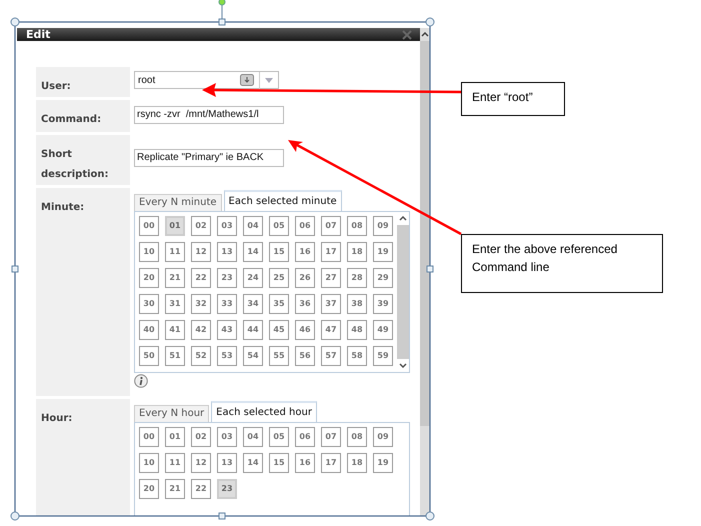  What do you see at coordinates (305, 330) in the screenshot?
I see `value-toggle: 46` at bounding box center [305, 330].